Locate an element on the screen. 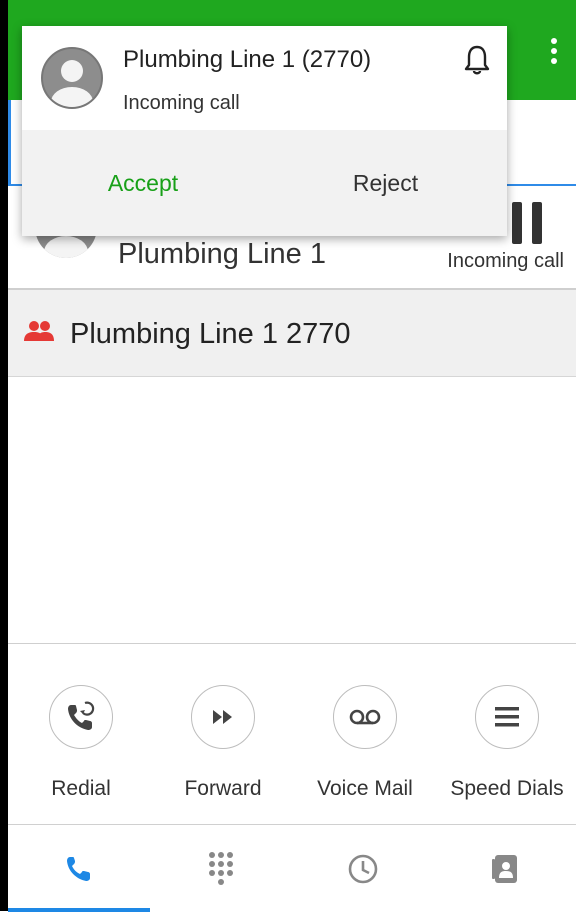  group-icon is located at coordinates (39, 331).